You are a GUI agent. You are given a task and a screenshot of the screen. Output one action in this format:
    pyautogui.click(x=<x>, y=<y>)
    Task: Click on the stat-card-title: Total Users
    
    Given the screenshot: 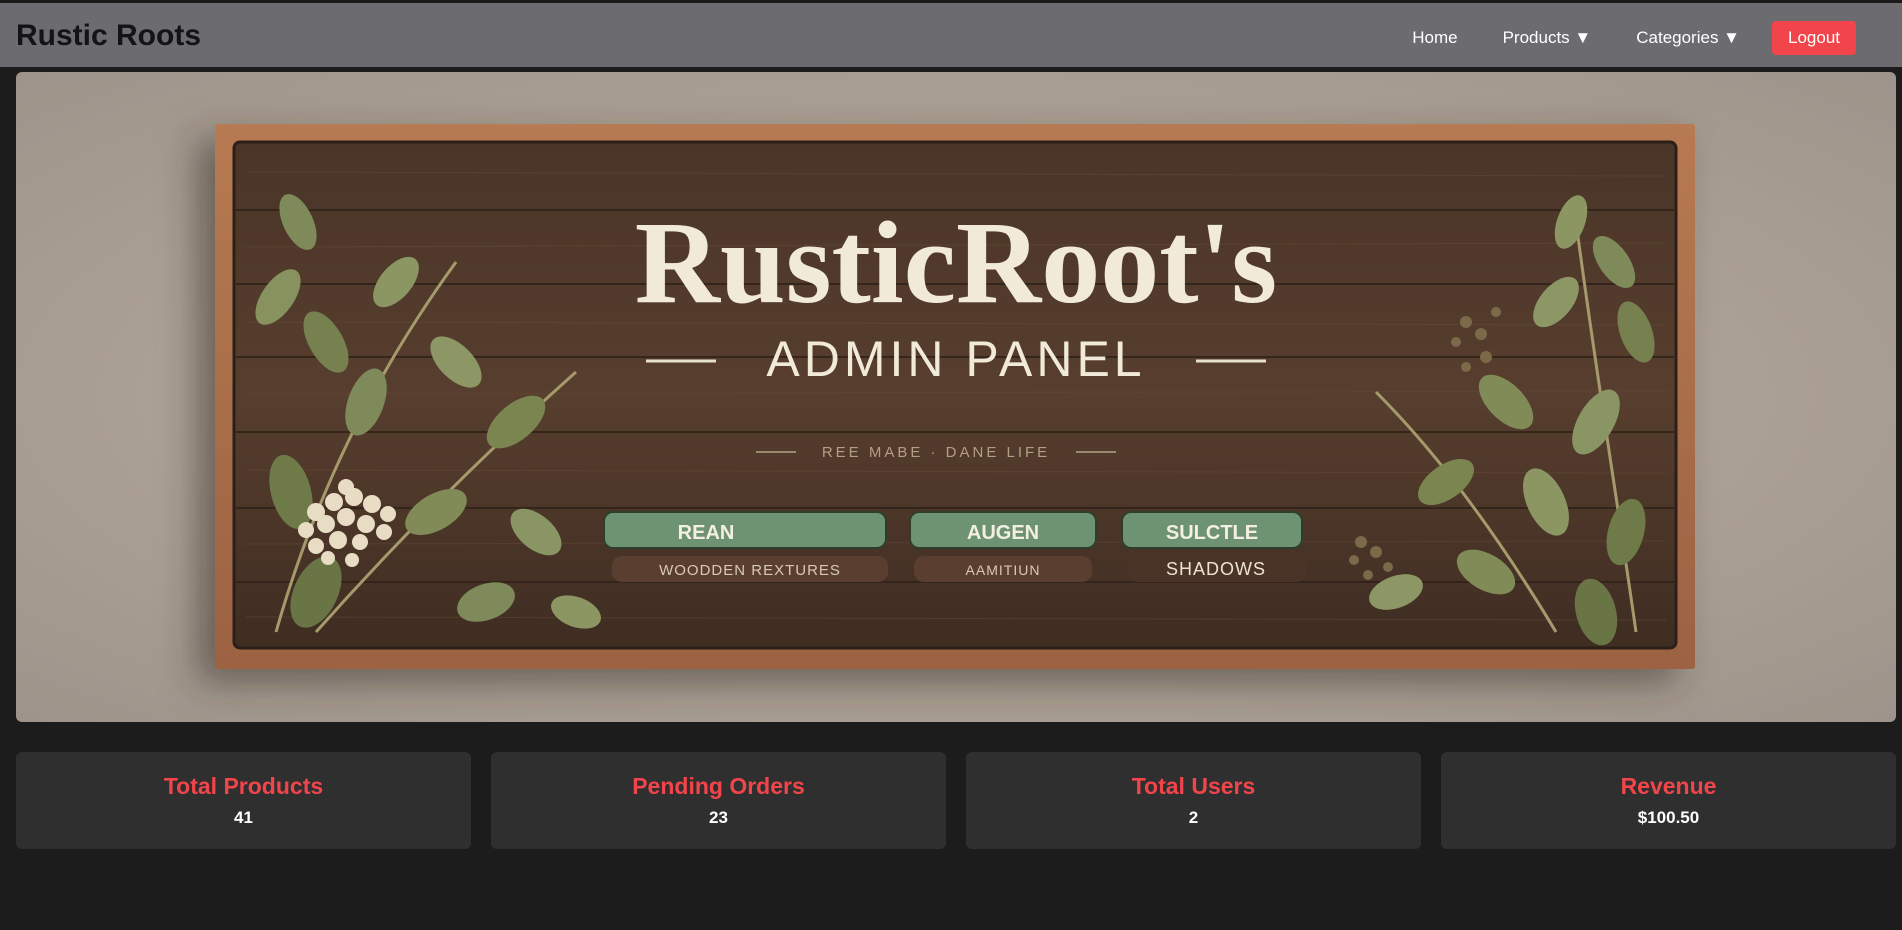 What is the action you would take?
    pyautogui.click(x=1193, y=786)
    